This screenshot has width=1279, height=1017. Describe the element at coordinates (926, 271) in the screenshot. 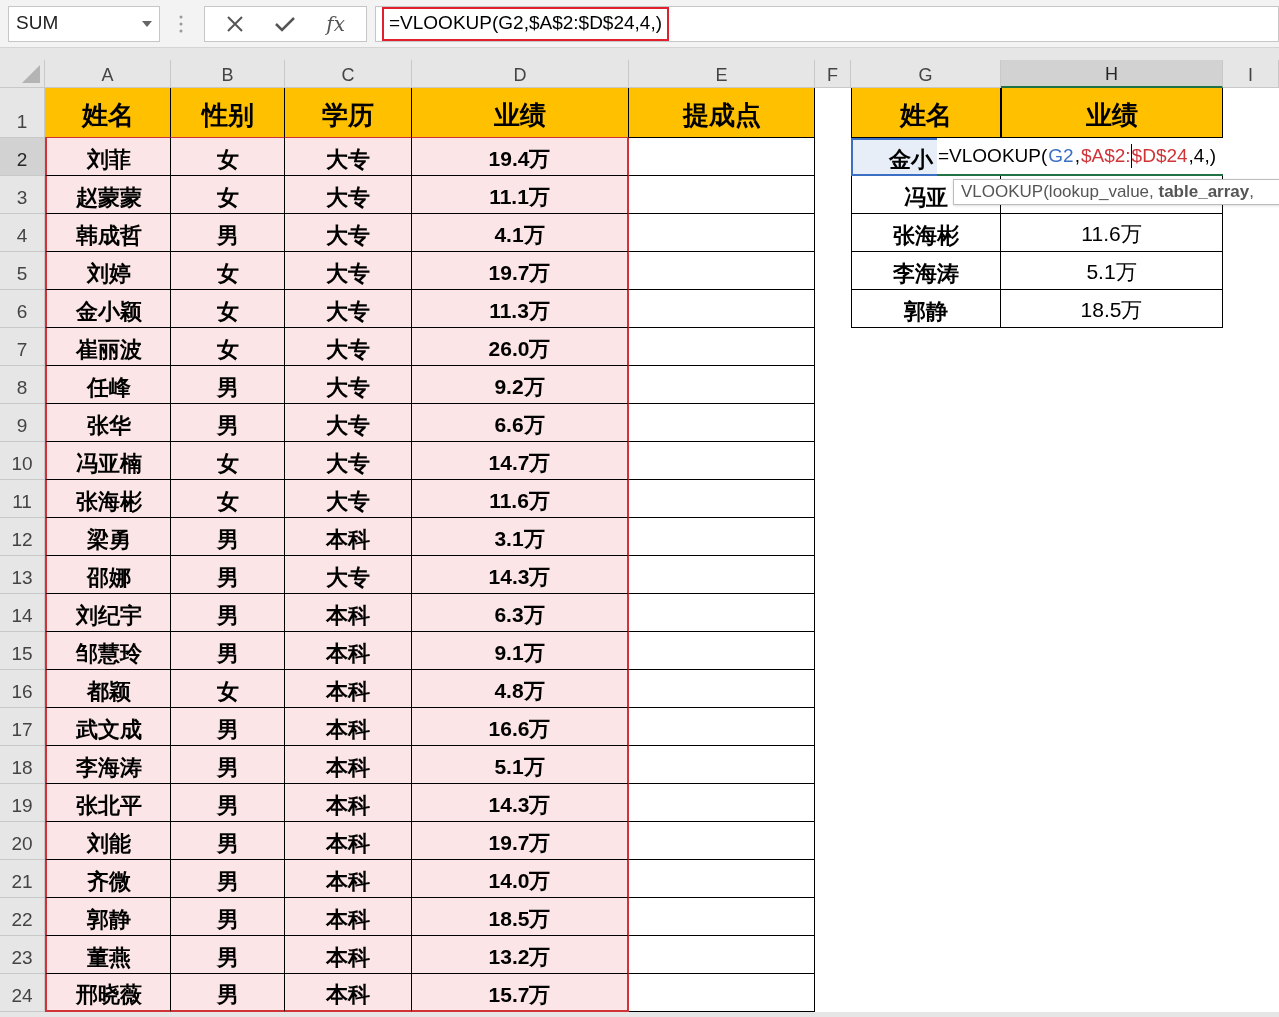

I see `table-cell: 李海涛` at that location.